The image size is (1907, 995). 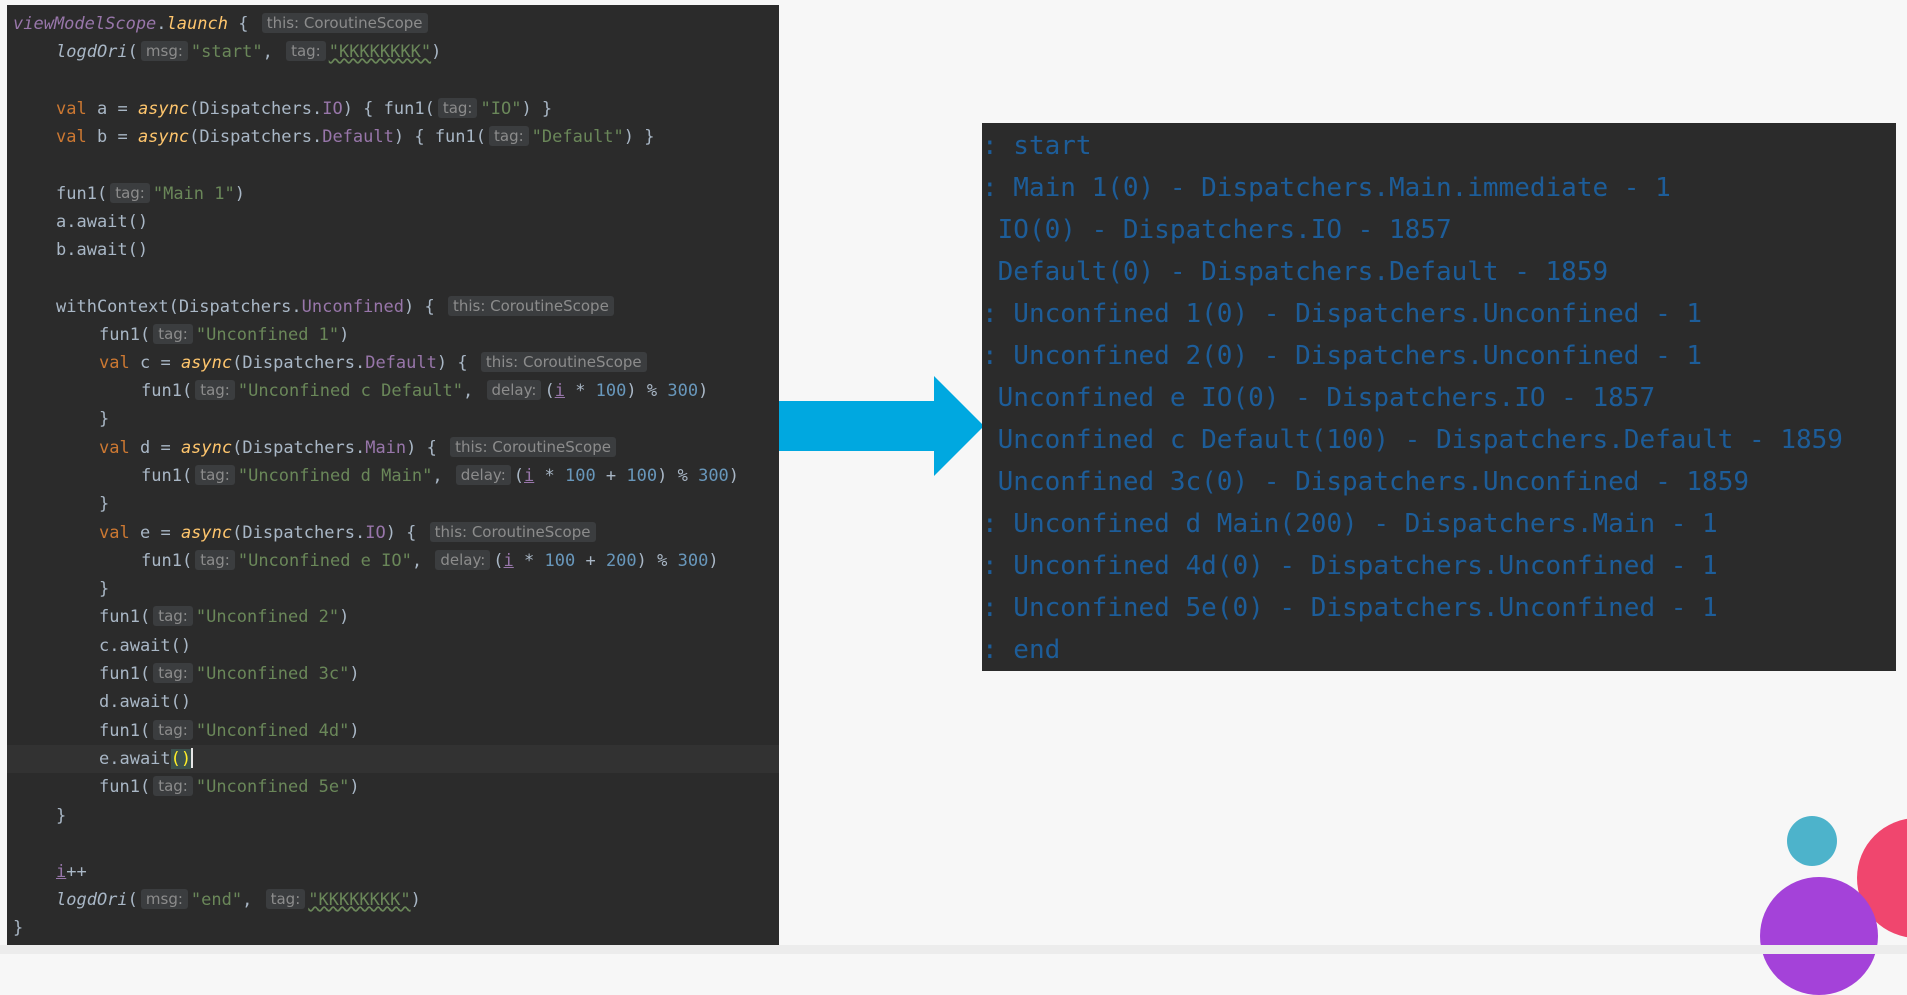 I want to click on bottom-strip, so click(x=953, y=949).